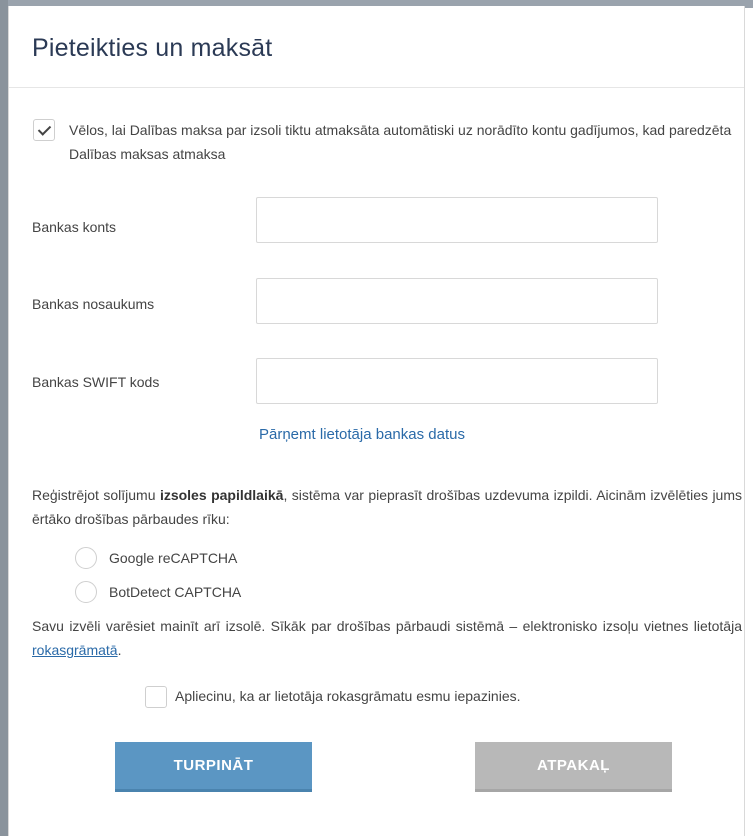 The height and width of the screenshot is (836, 753). What do you see at coordinates (119, 650) in the screenshot?
I see `security-note-part2: .` at bounding box center [119, 650].